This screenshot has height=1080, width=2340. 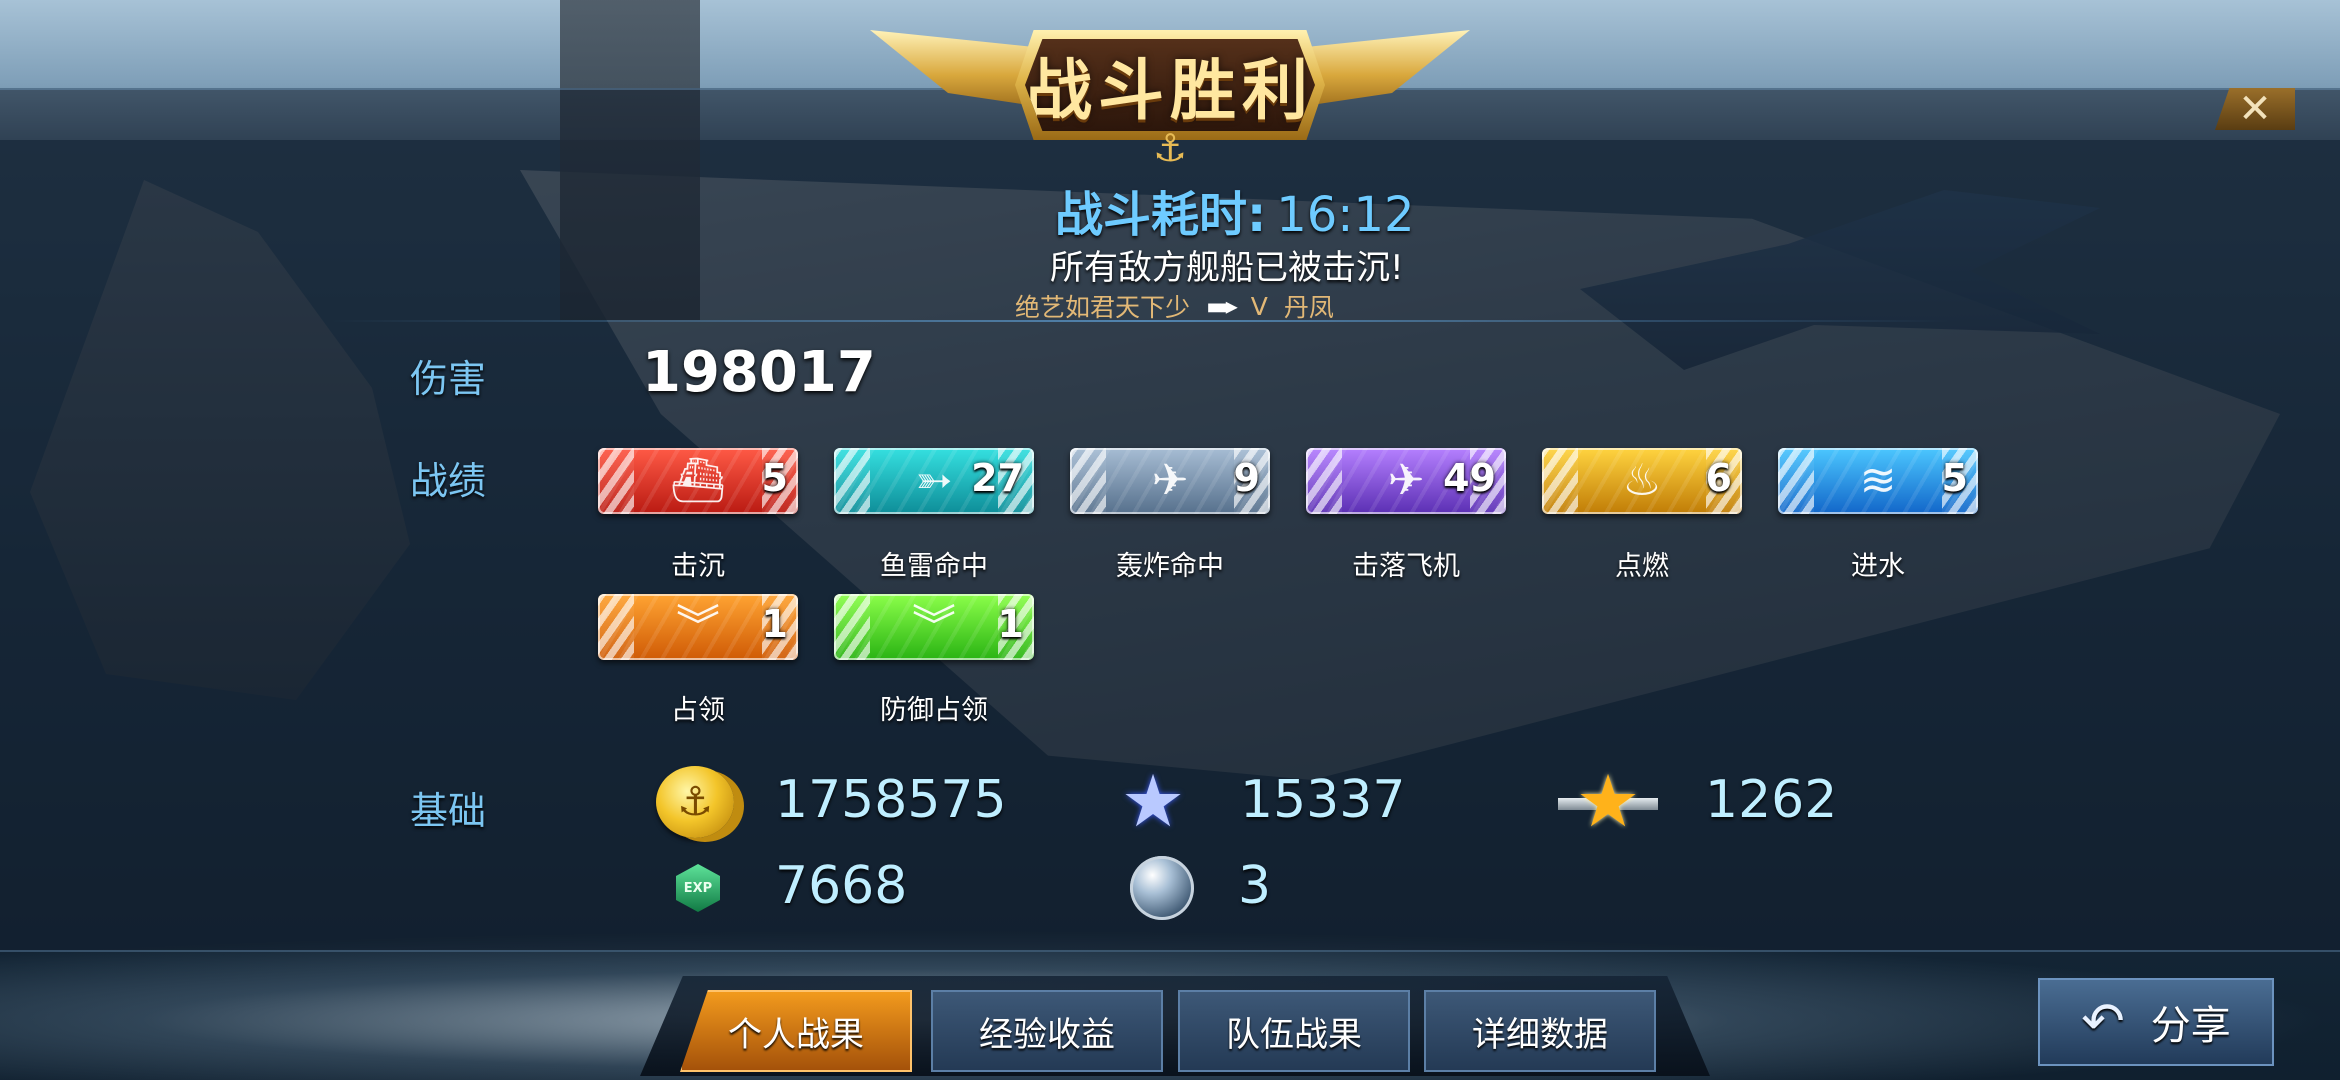 What do you see at coordinates (448, 481) in the screenshot?
I see `achievements-label: 战绩` at bounding box center [448, 481].